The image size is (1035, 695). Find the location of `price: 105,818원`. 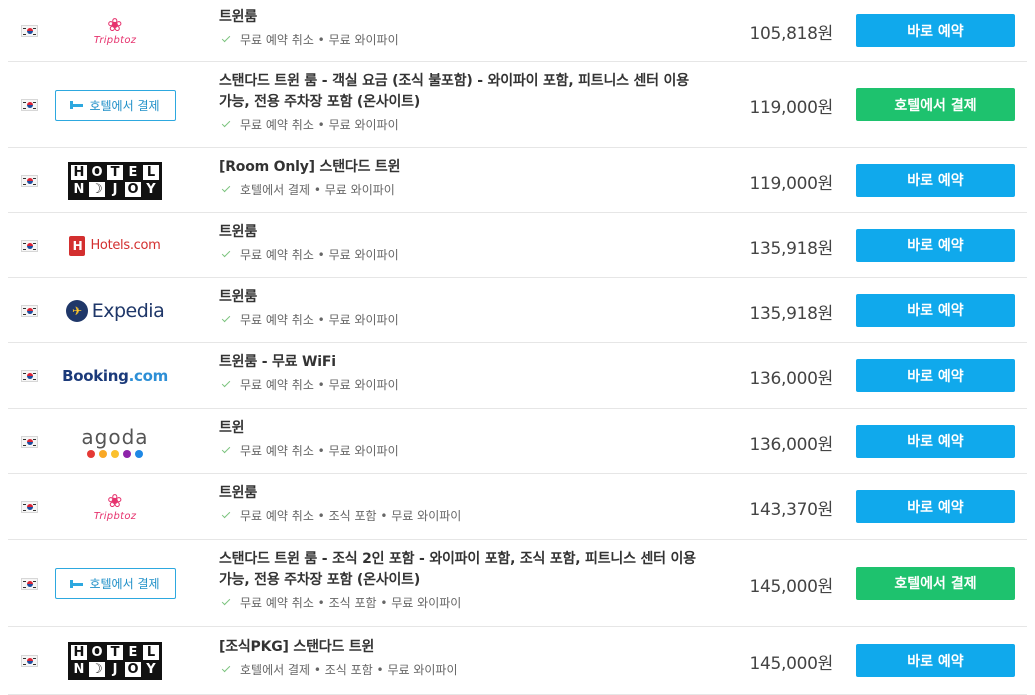

price: 105,818원 is located at coordinates (791, 34).